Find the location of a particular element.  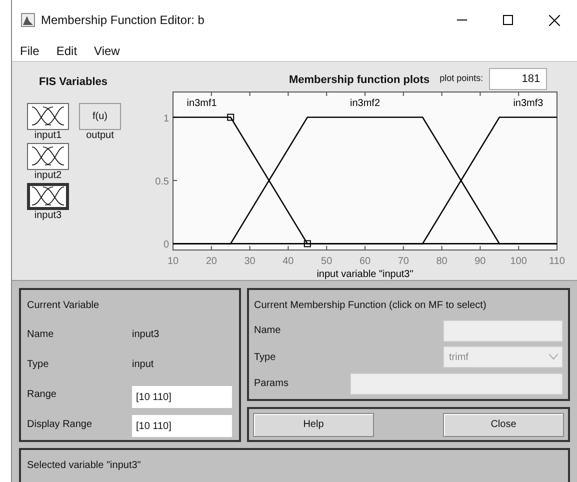

x-tick-label: 30 is located at coordinates (250, 261).